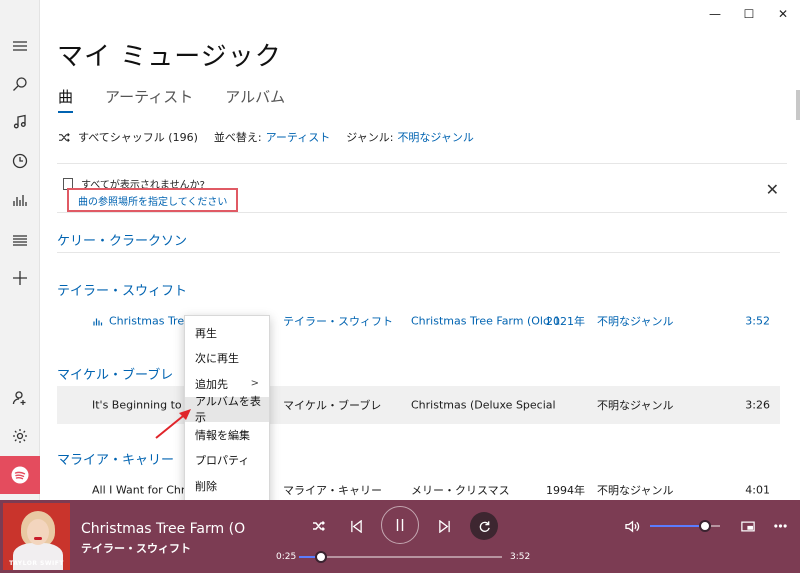  What do you see at coordinates (227, 486) in the screenshot?
I see `menu-item-delete: 削除` at bounding box center [227, 486].